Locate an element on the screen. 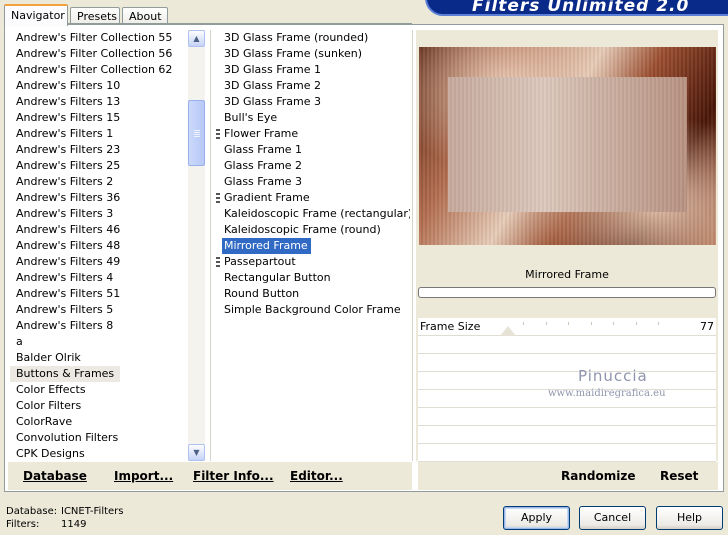 Image resolution: width=728 pixels, height=535 pixels. filter-item-label: Bull's Eye is located at coordinates (251, 117).